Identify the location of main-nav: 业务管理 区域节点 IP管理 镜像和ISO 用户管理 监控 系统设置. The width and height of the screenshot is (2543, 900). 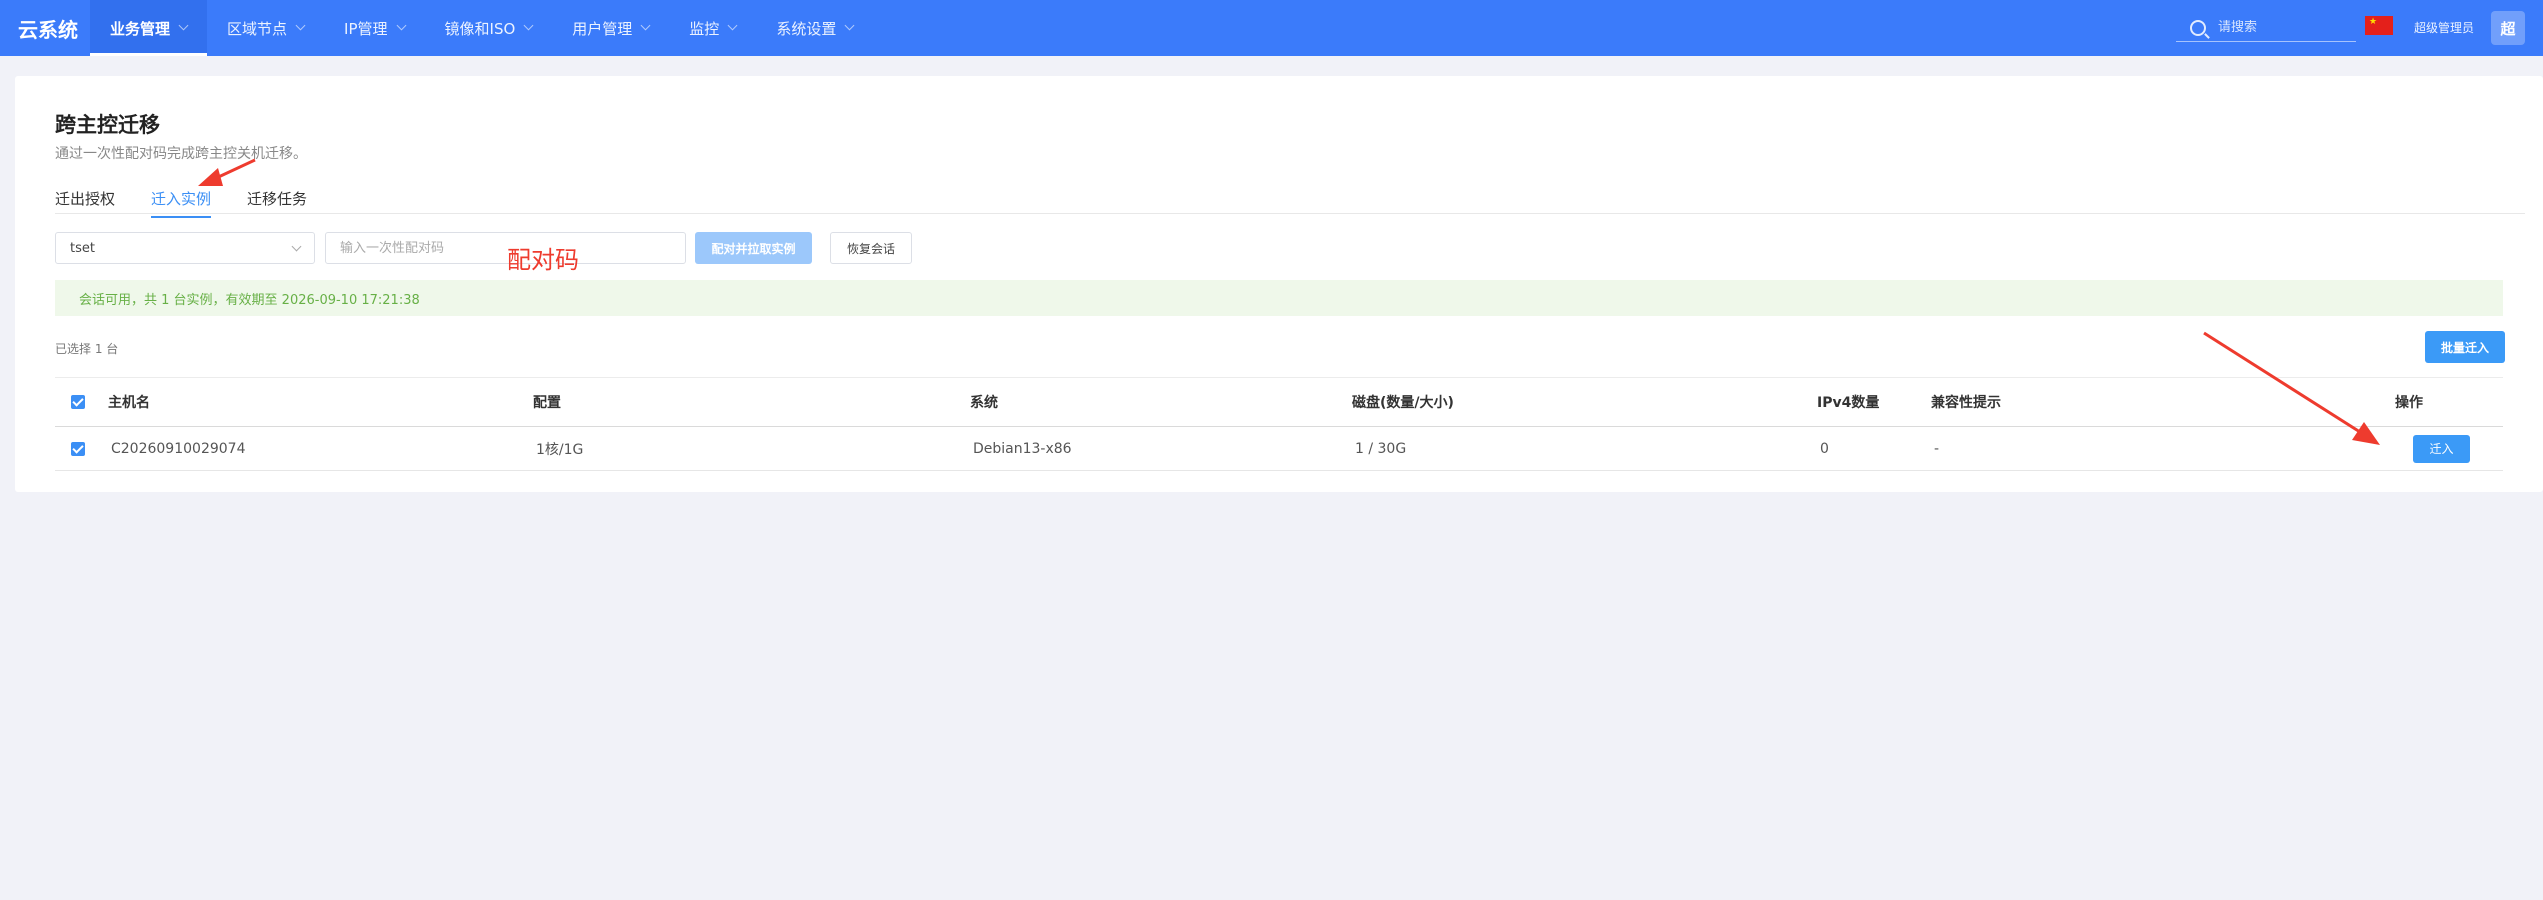
(481, 28).